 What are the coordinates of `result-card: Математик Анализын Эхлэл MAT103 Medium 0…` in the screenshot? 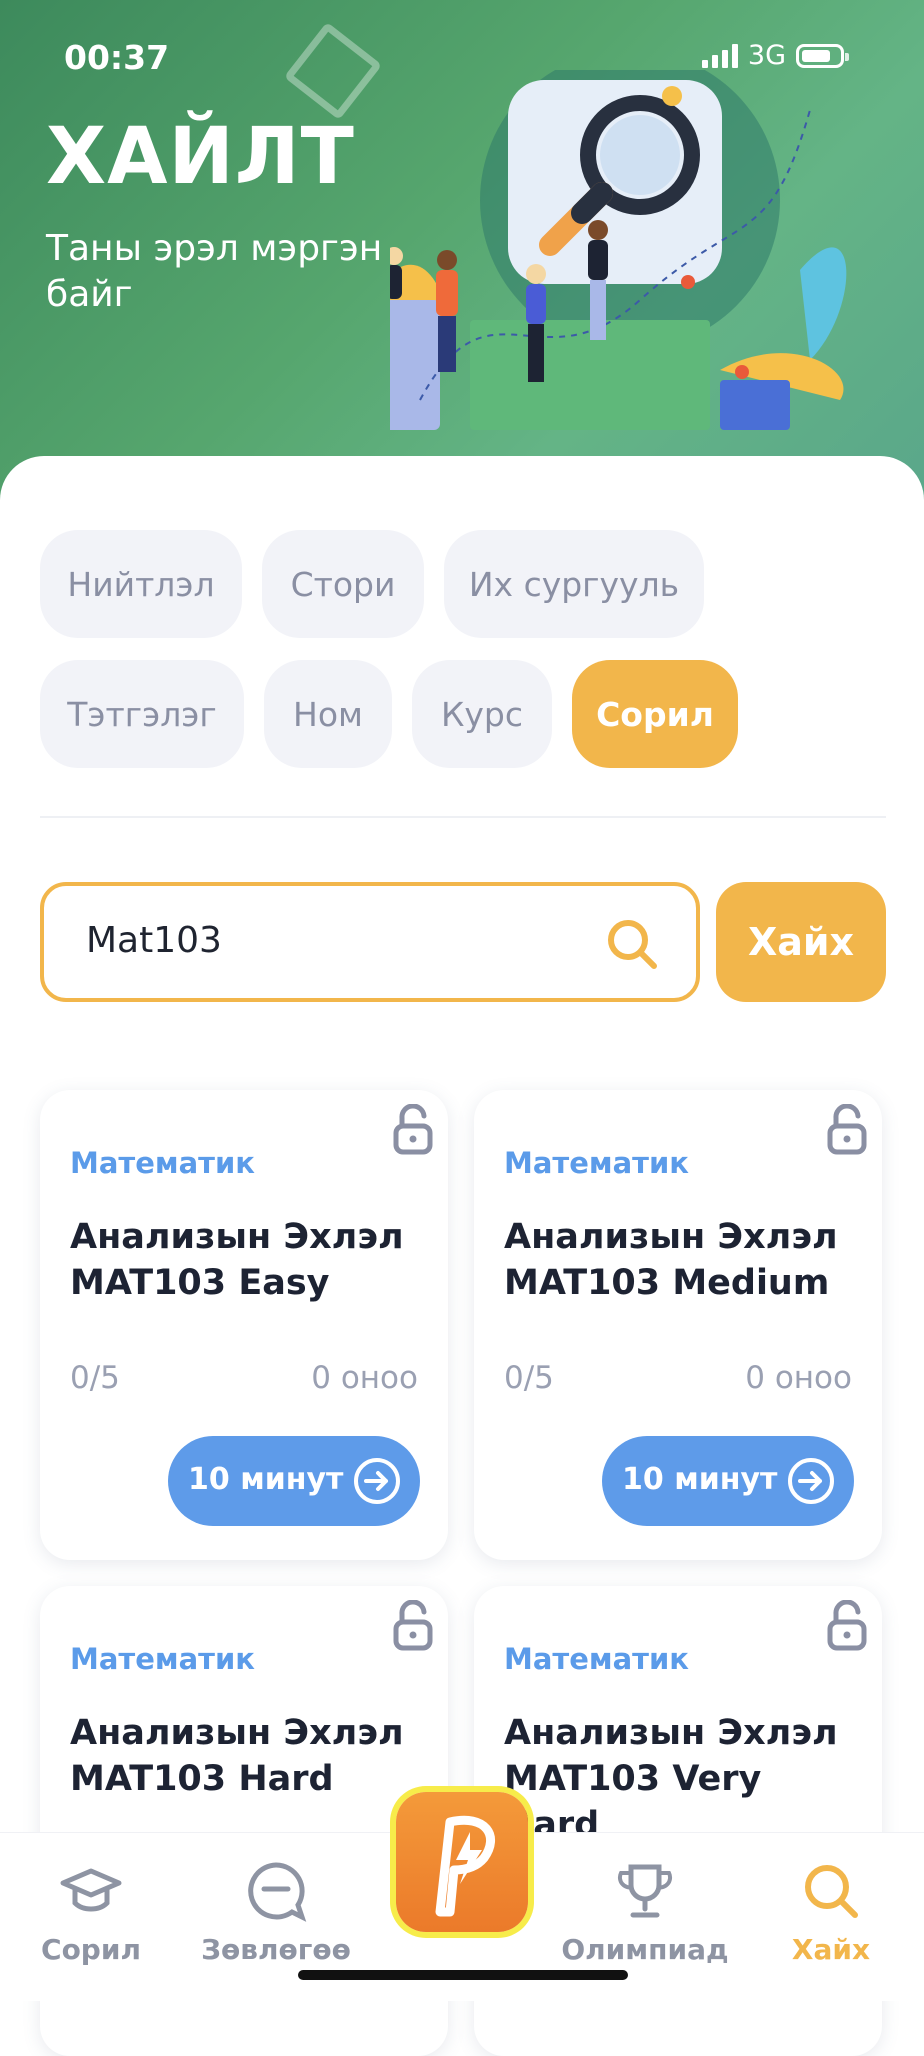 It's located at (678, 1325).